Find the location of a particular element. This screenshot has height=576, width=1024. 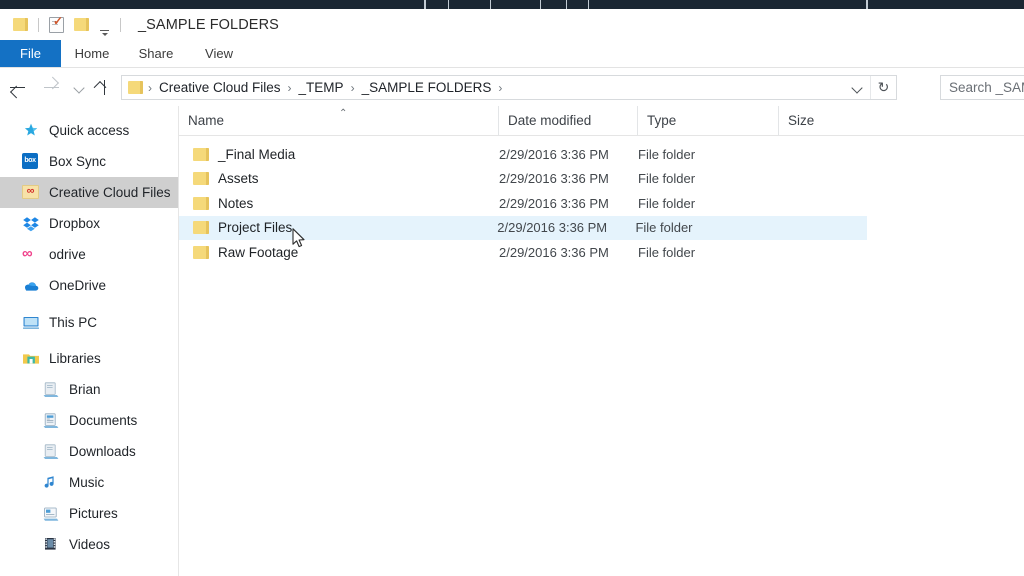

sidebar-item-creative-cloud-files: ∞ Creative Cloud Files is located at coordinates (89, 192).